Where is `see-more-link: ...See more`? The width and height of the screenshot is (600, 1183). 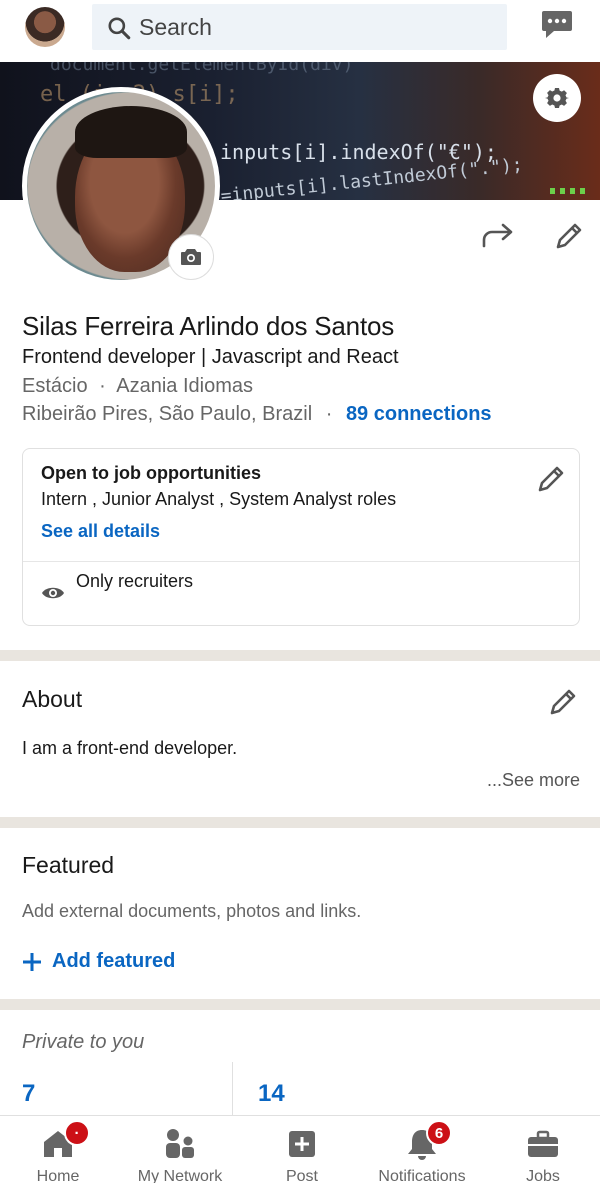
see-more-link: ...See more is located at coordinates (533, 780).